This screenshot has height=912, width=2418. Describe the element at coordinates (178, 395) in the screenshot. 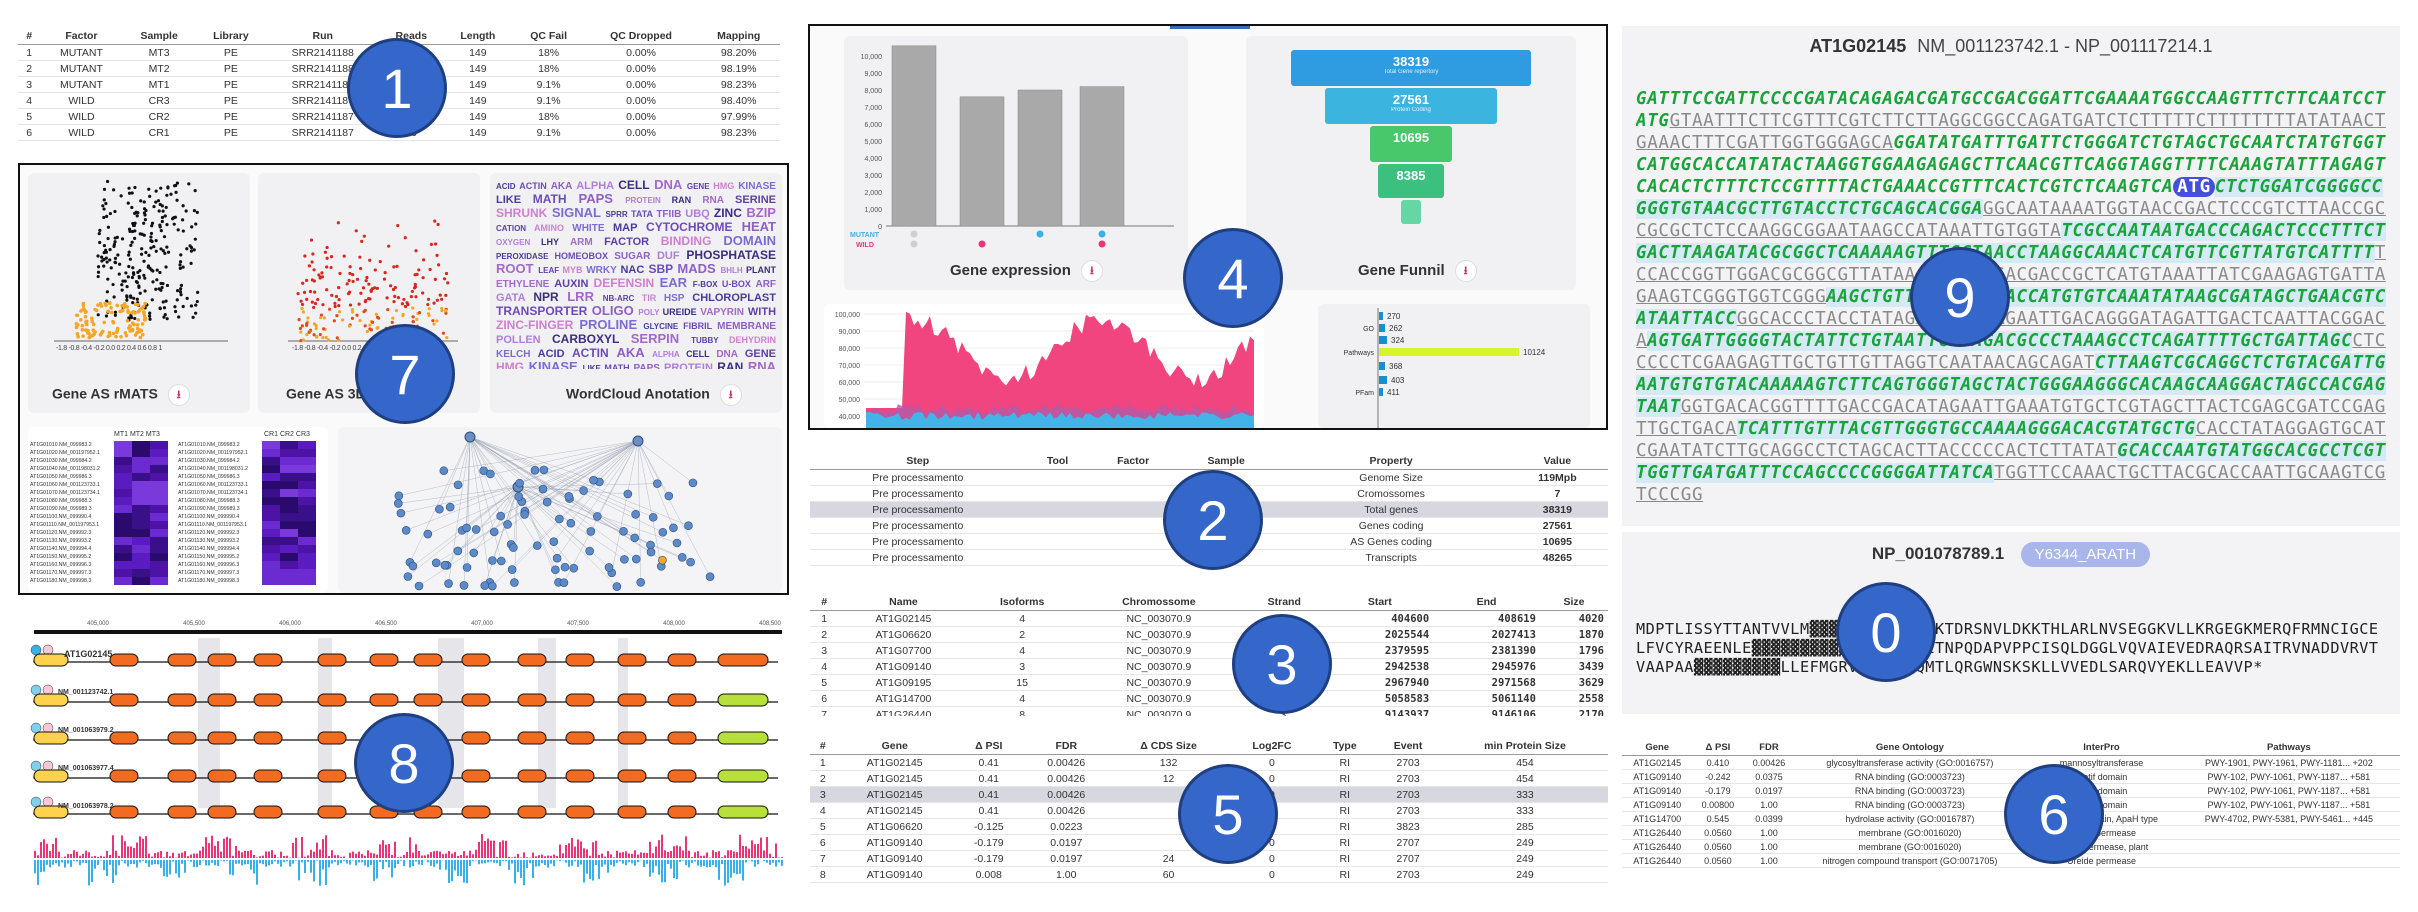

I see `download-rmats-button: ⭳` at that location.